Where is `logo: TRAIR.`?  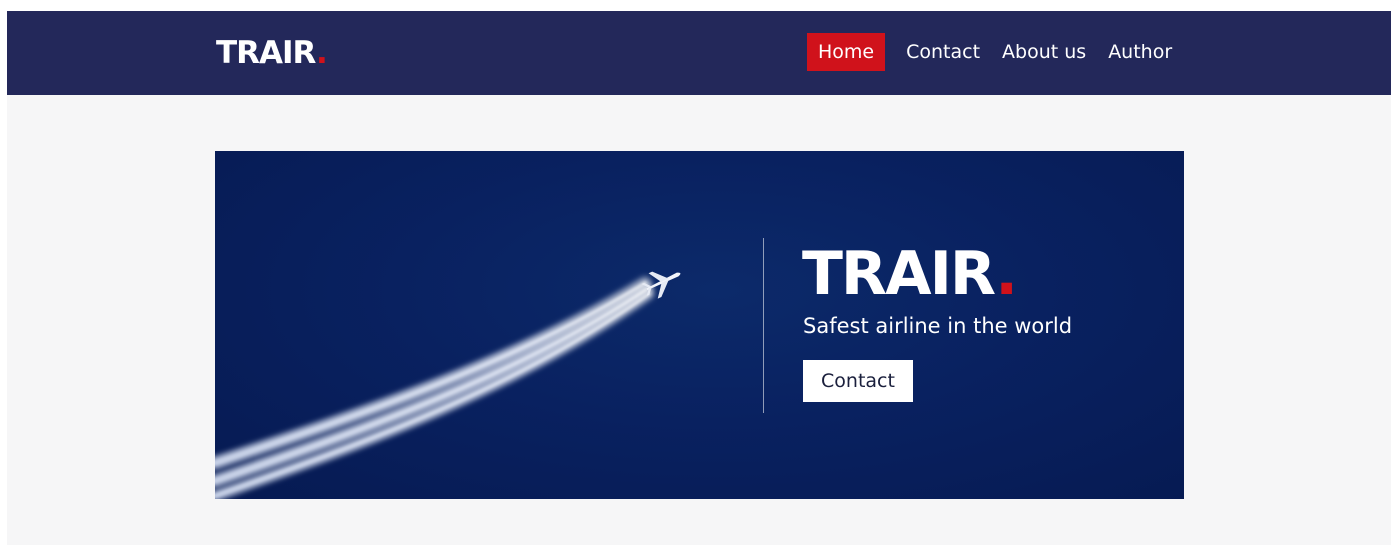
logo: TRAIR. is located at coordinates (272, 53).